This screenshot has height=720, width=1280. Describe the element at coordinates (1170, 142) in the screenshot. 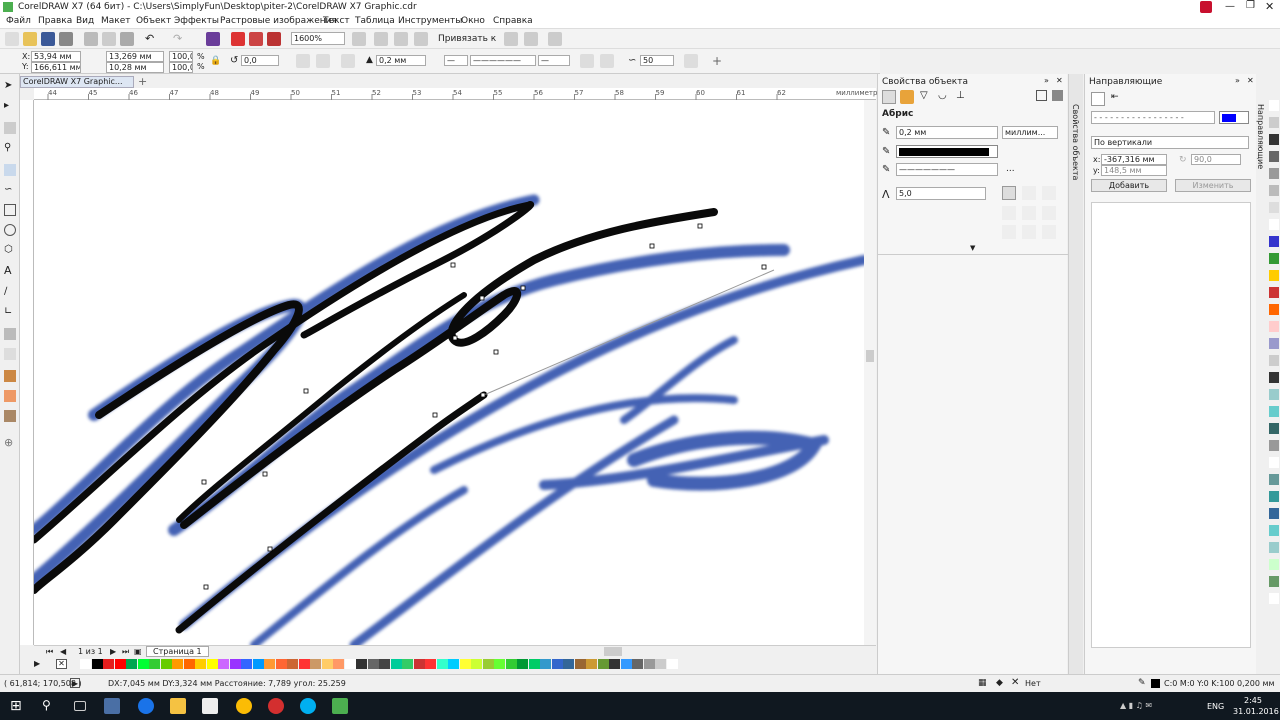

I see `guide-orientation-select: По вертикали` at that location.